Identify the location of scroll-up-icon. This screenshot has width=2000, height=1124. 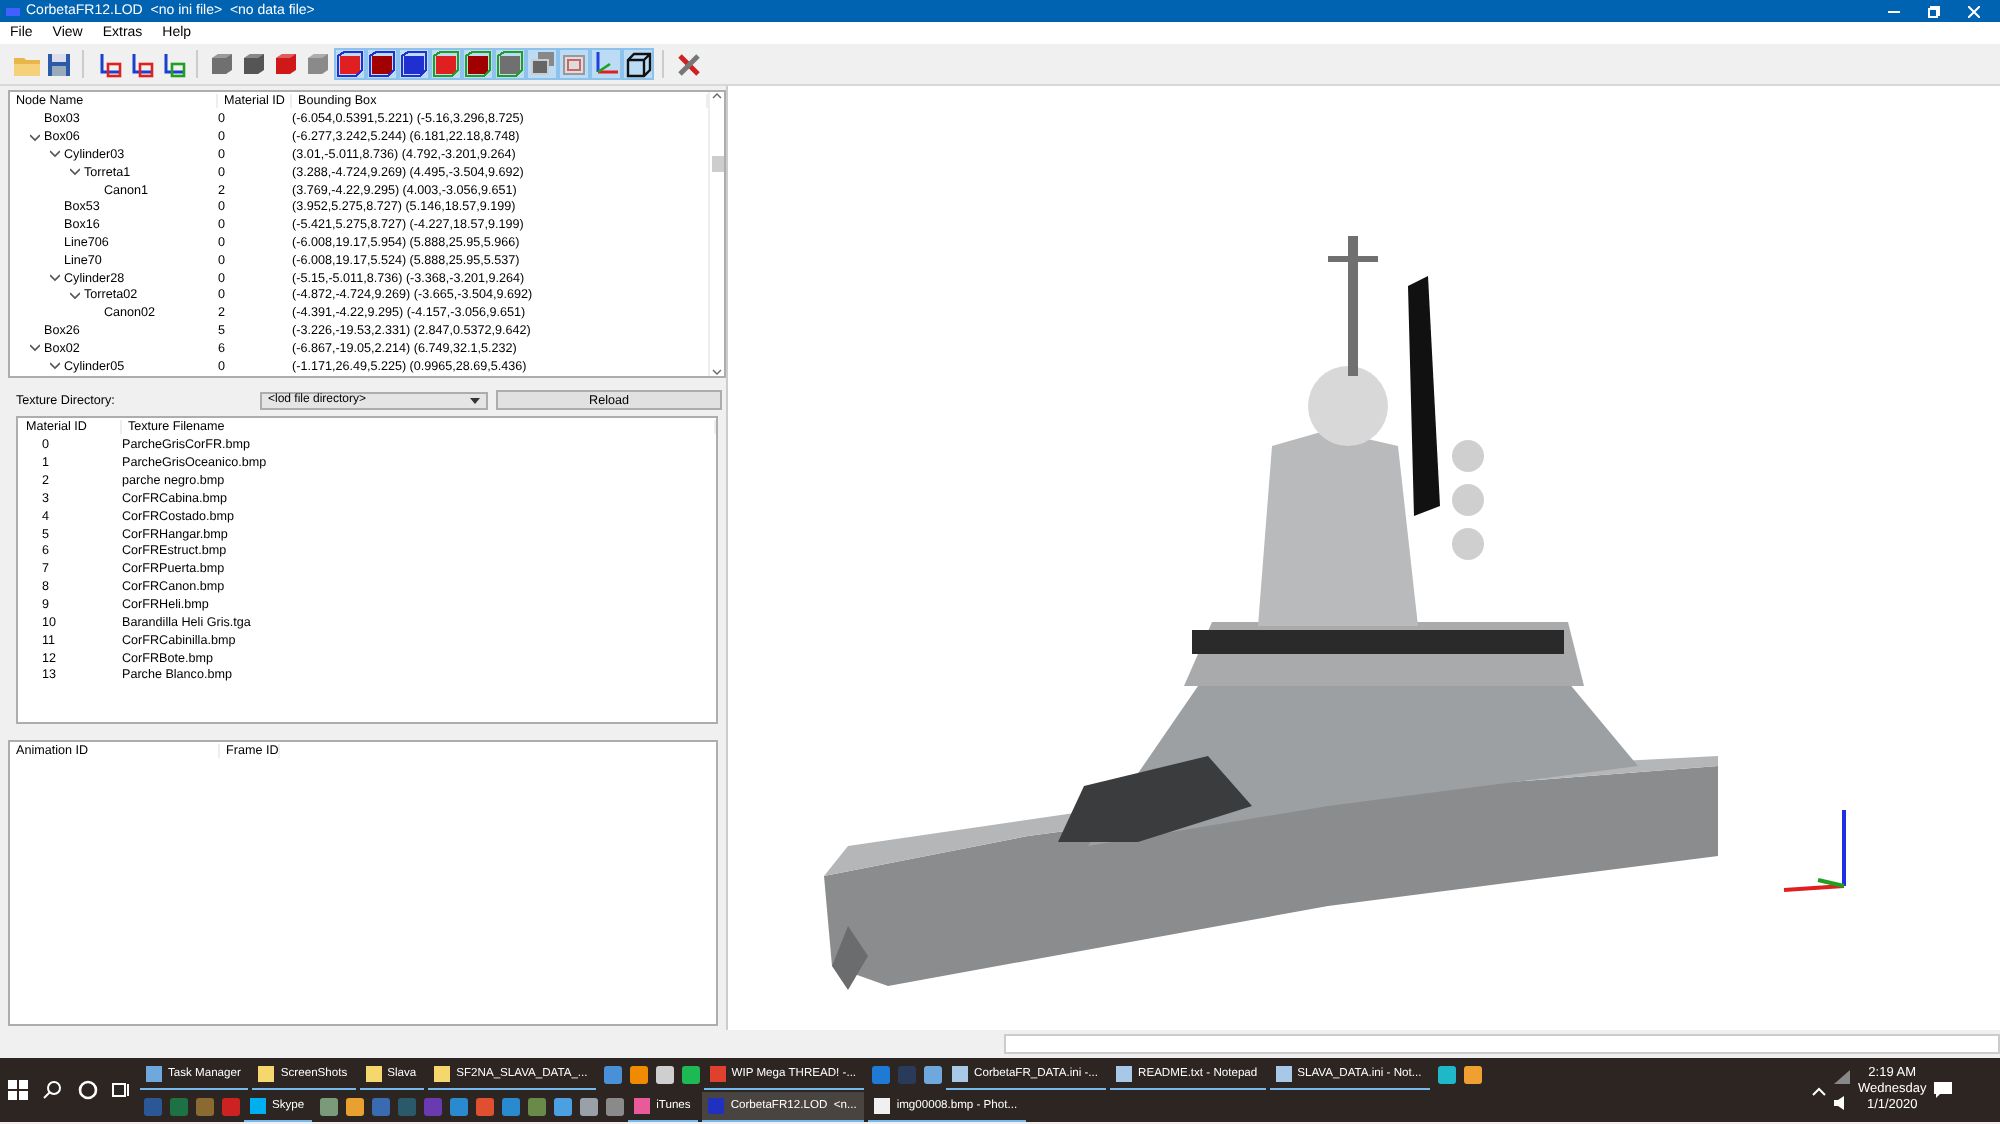
(717, 96).